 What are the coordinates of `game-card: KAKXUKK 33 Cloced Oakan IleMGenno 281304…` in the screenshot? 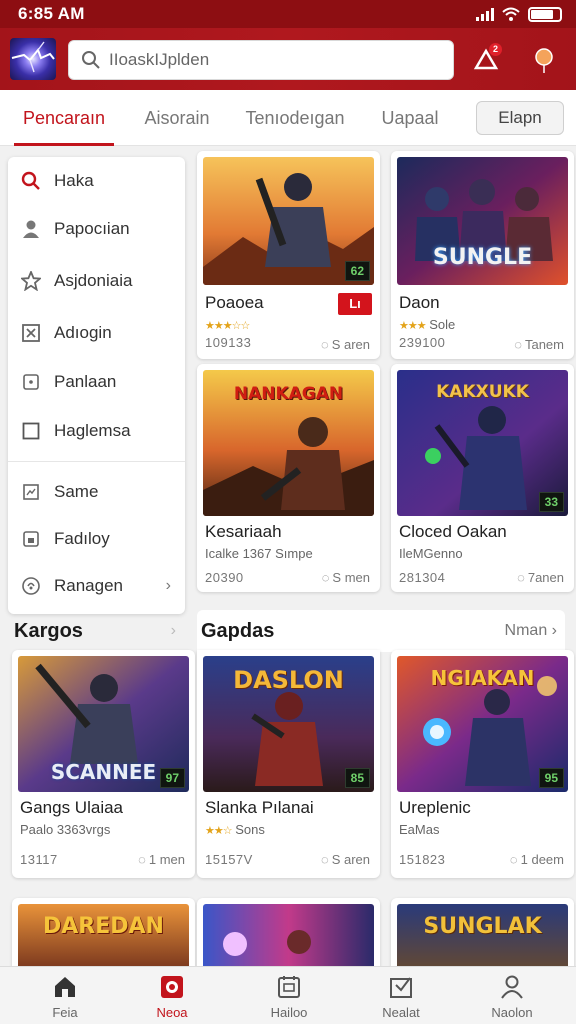 It's located at (482, 478).